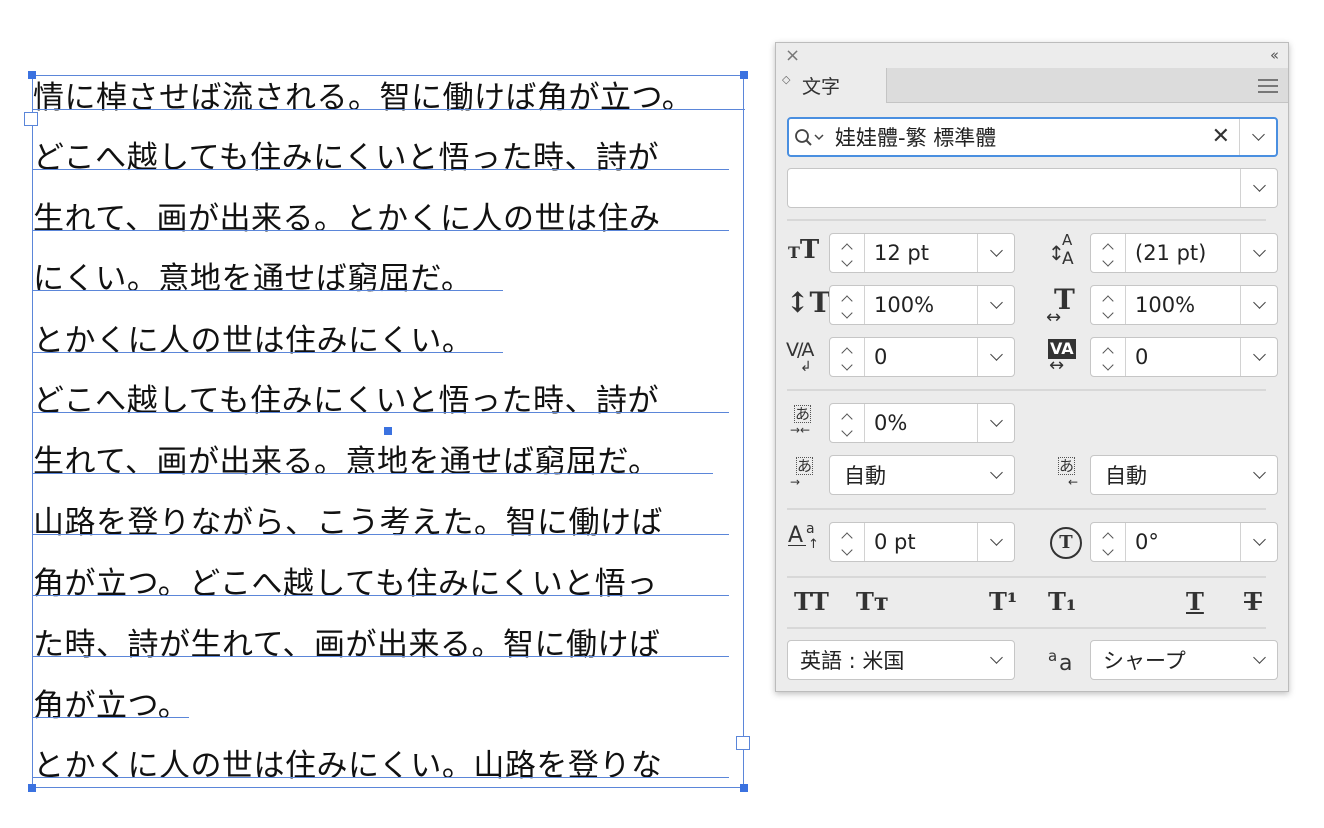 This screenshot has width=1324, height=828. Describe the element at coordinates (800, 357) in the screenshot. I see `kerning-icon: V/A ↲` at that location.